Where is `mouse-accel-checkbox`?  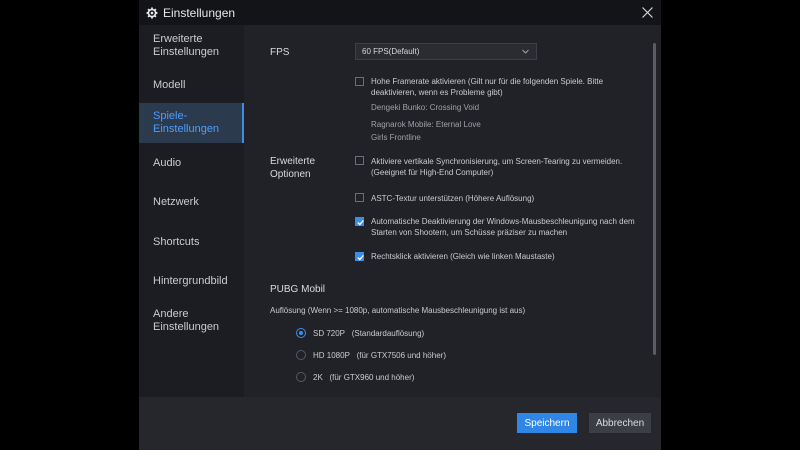
mouse-accel-checkbox is located at coordinates (359, 221).